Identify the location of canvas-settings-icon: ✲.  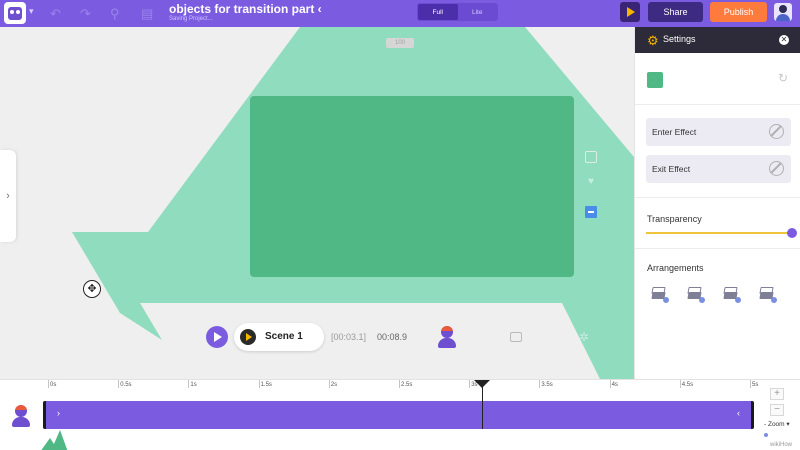
(584, 337).